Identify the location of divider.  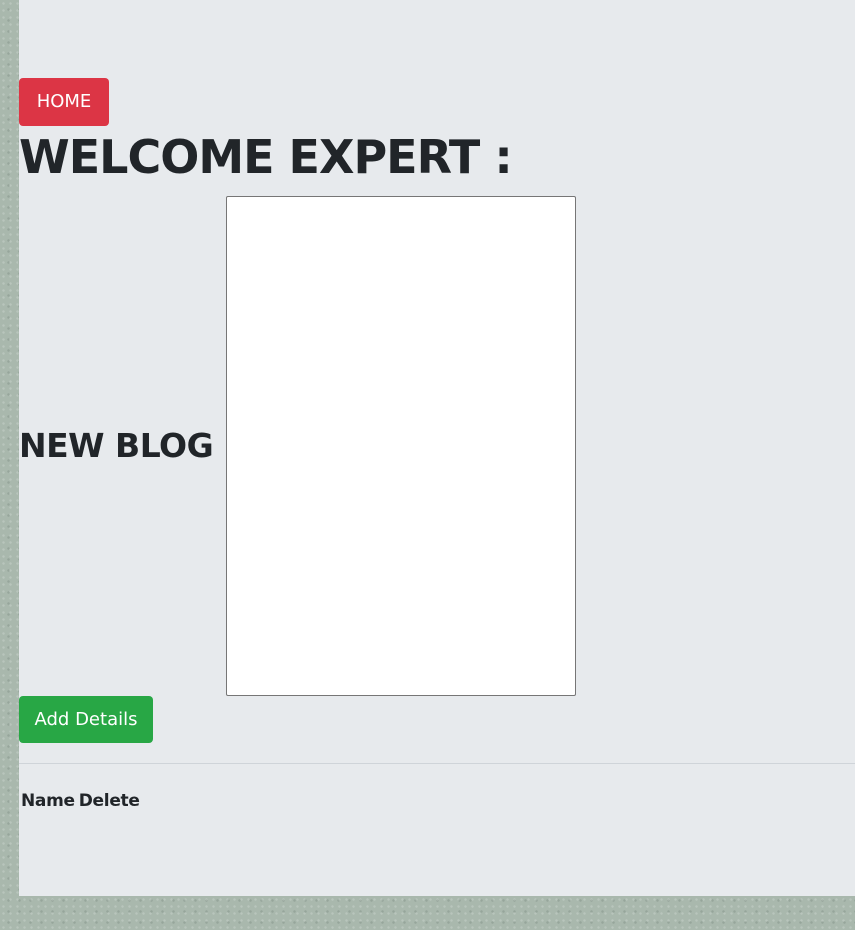
(437, 763).